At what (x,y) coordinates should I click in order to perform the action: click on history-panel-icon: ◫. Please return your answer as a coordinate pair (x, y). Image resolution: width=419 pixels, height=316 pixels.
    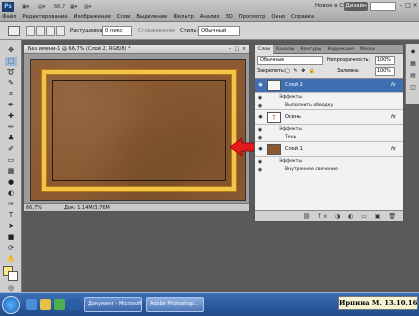
    Looking at the image, I should click on (413, 88).